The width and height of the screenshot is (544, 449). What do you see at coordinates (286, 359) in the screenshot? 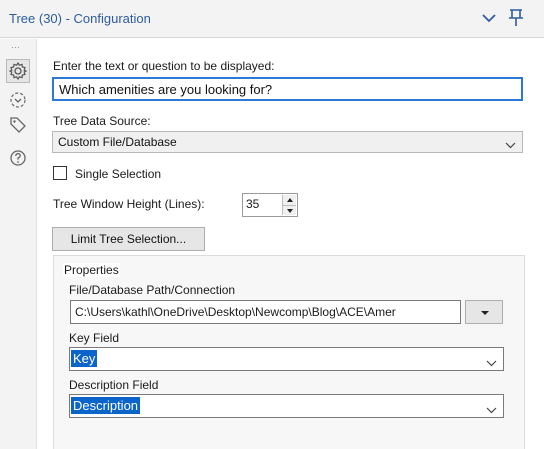
I see `key-field-select: Key` at bounding box center [286, 359].